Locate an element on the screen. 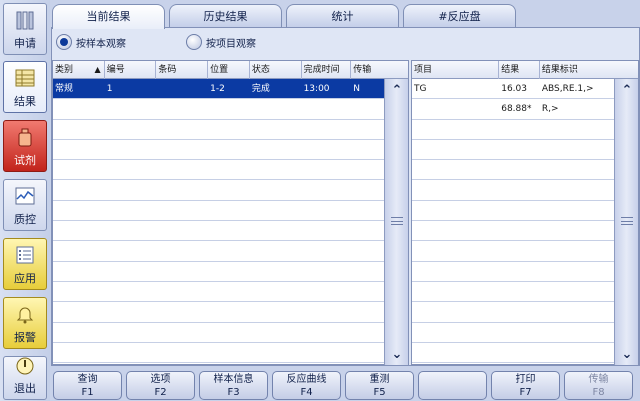  col-category: 类别 ▲ is located at coordinates (79, 70).